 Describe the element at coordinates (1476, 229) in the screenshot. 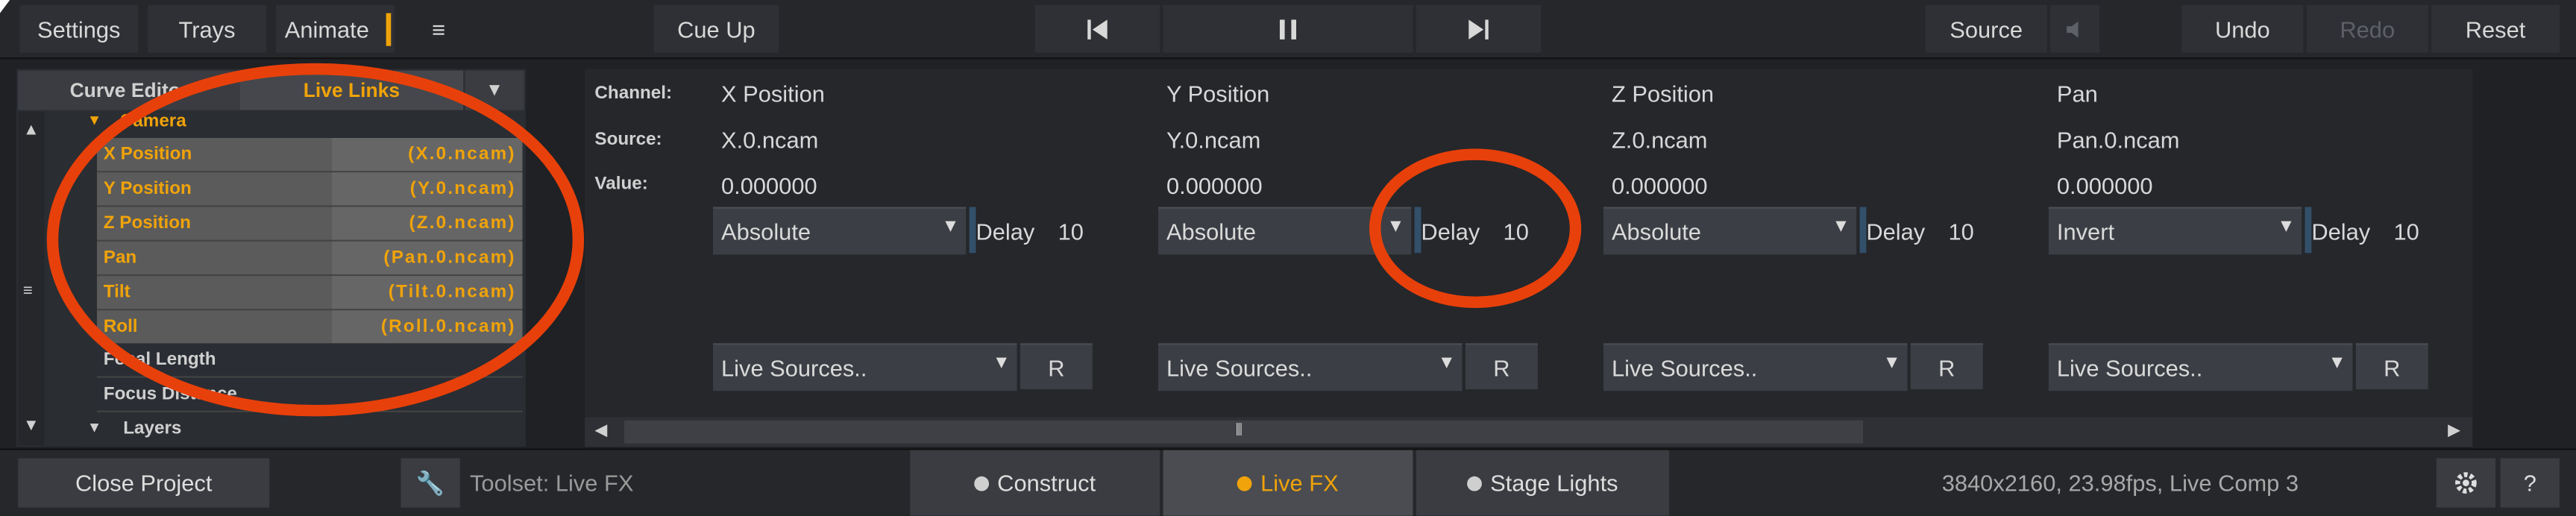

I see `annotation-ellipse-delay` at that location.